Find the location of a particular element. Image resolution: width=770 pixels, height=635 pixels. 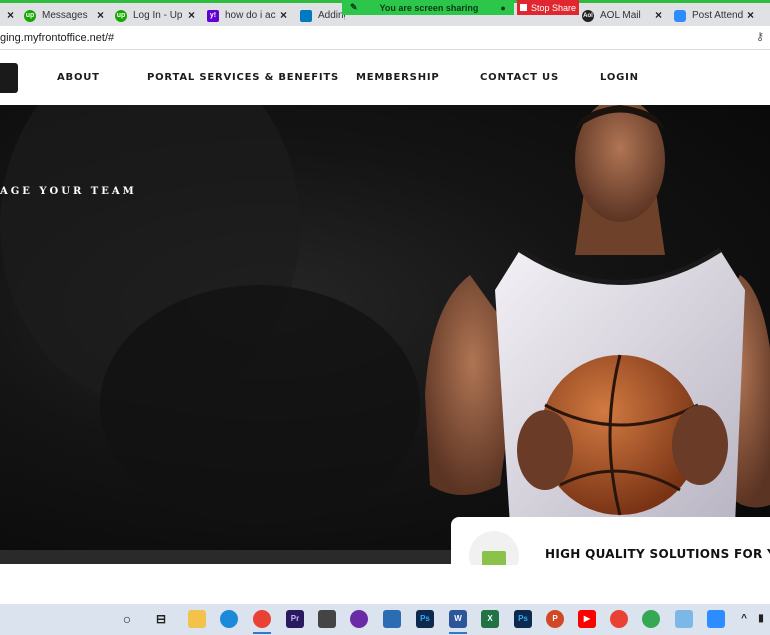

logo-button is located at coordinates (9, 78).